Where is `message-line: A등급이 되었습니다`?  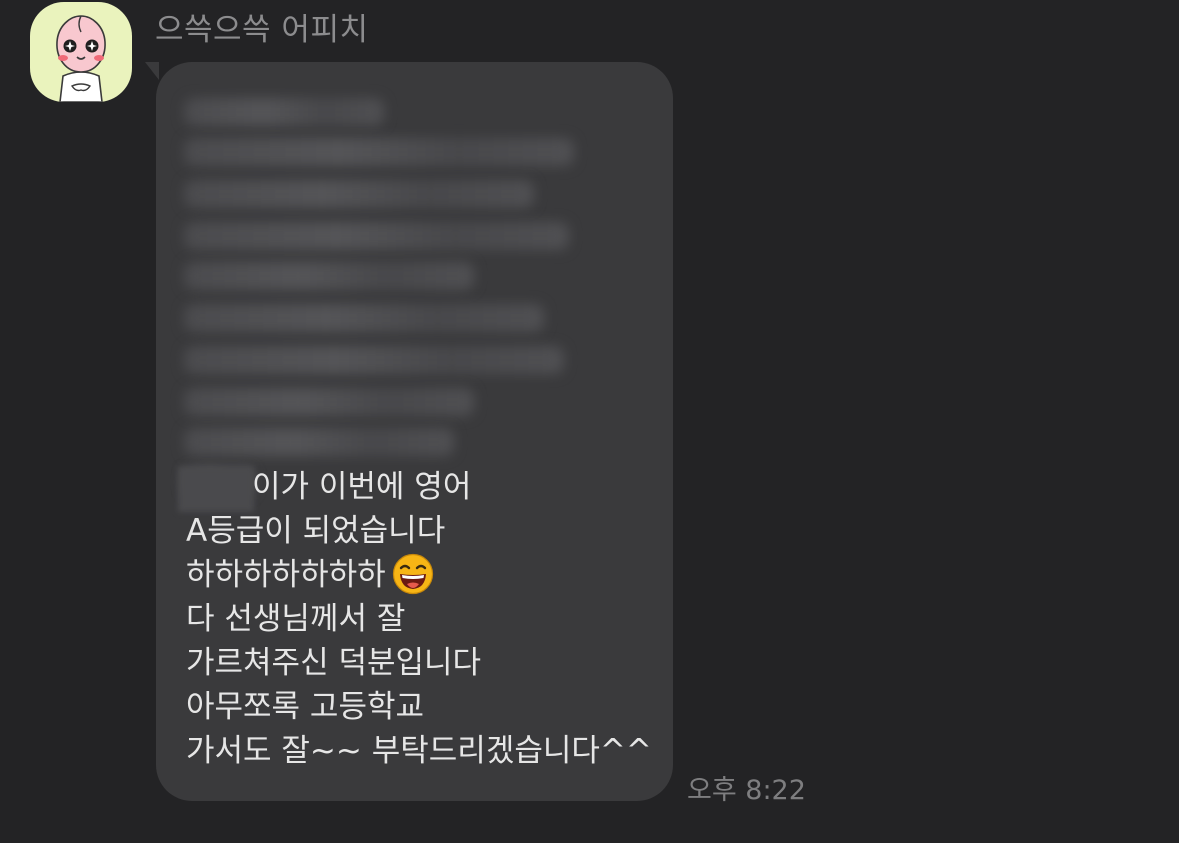
message-line: A등급이 되었습니다 is located at coordinates (316, 531).